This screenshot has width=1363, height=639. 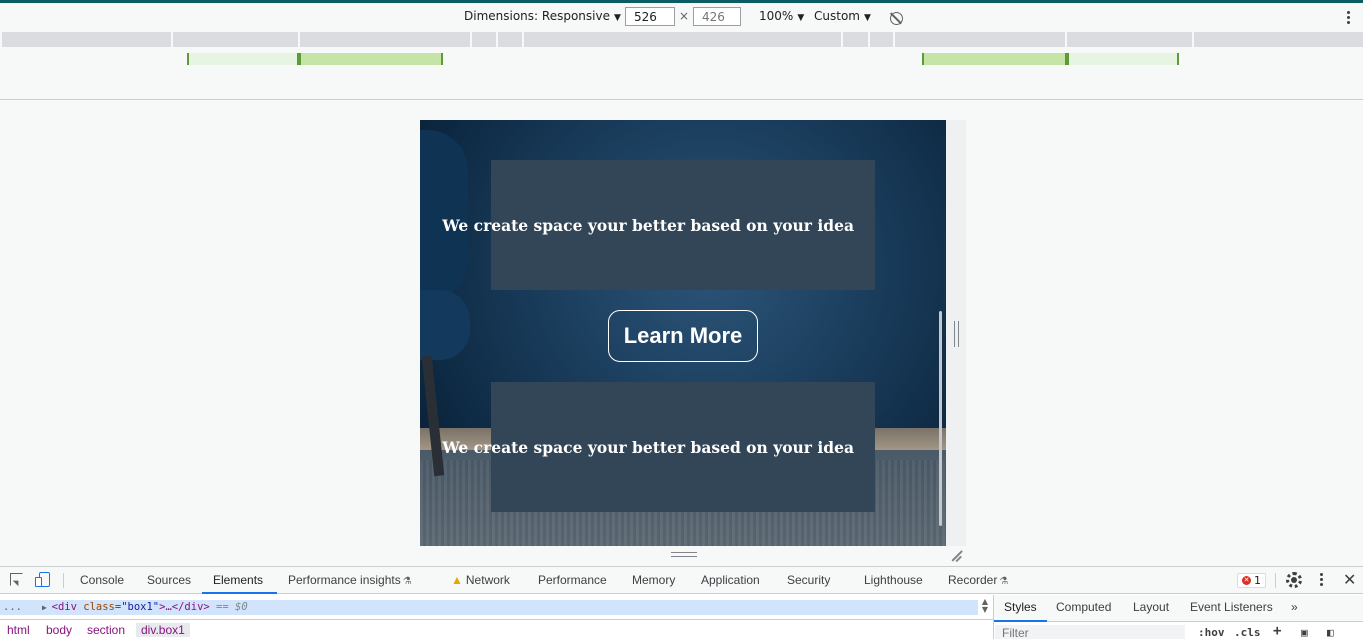 What do you see at coordinates (1275, 580) in the screenshot?
I see `toolbar-separator` at bounding box center [1275, 580].